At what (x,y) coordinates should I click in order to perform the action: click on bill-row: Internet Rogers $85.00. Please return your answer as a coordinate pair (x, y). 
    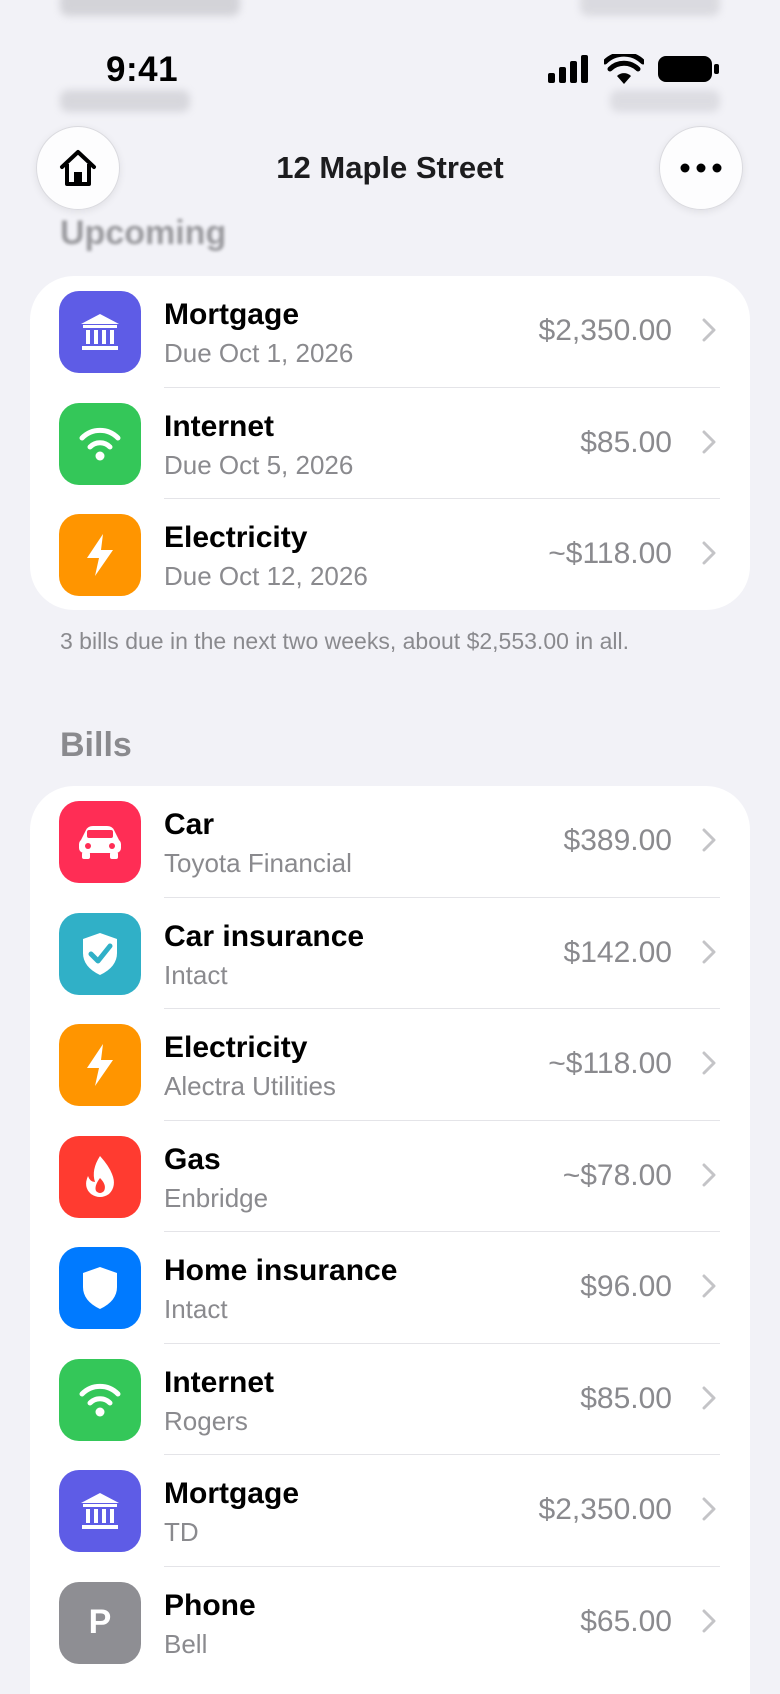
    Looking at the image, I should click on (390, 1399).